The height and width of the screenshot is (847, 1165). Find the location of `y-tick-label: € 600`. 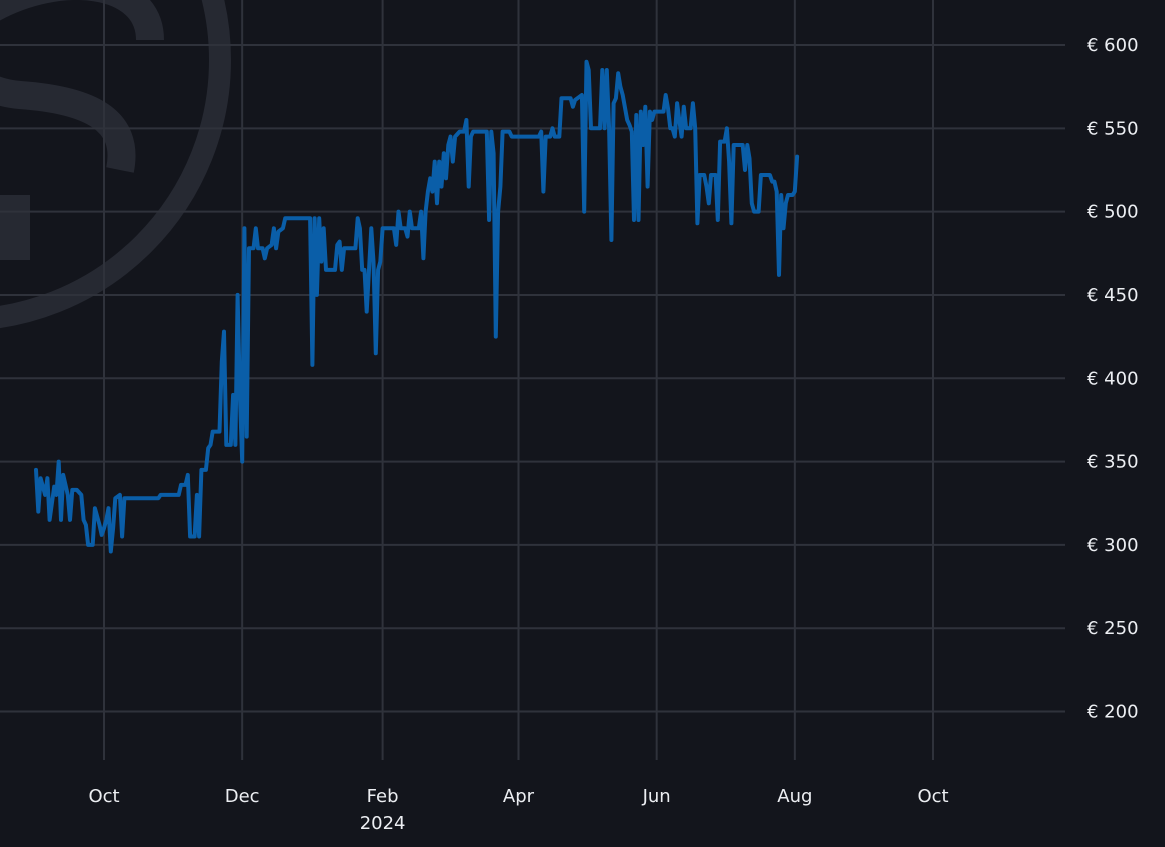

y-tick-label: € 600 is located at coordinates (1113, 45).